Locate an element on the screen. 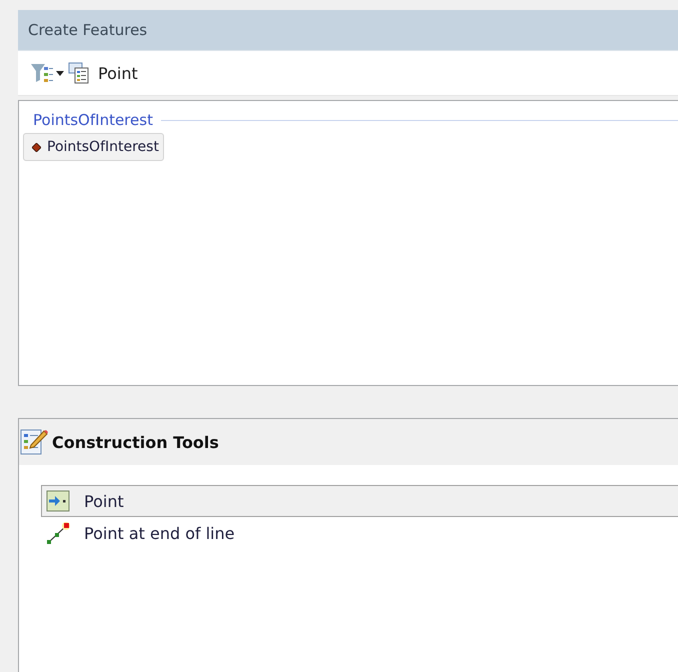  section-title: Construction Tools is located at coordinates (135, 442).